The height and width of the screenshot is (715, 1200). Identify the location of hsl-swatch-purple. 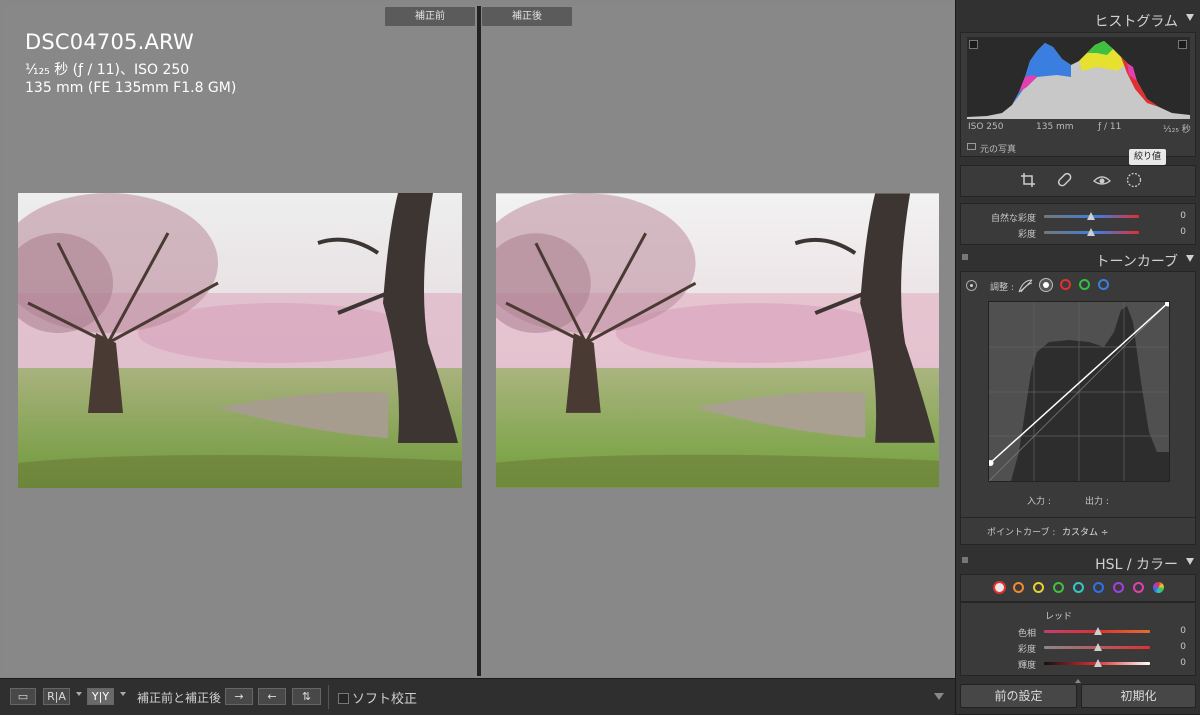
(1118, 587).